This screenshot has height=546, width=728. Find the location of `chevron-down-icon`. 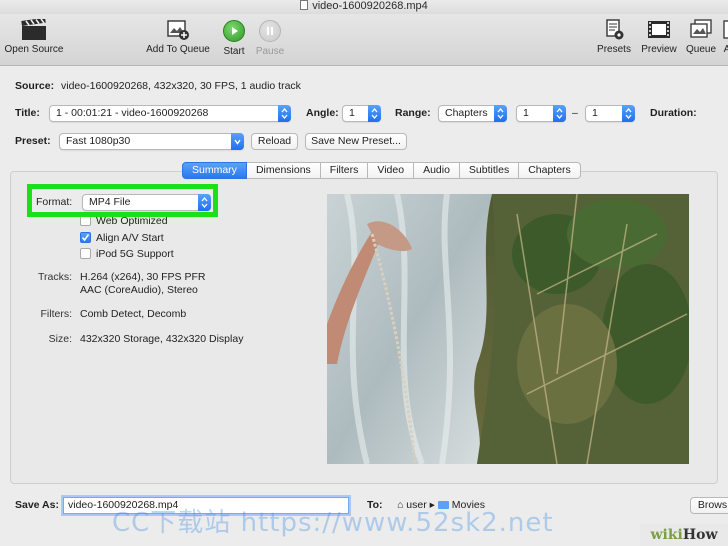

chevron-down-icon is located at coordinates (237, 141).